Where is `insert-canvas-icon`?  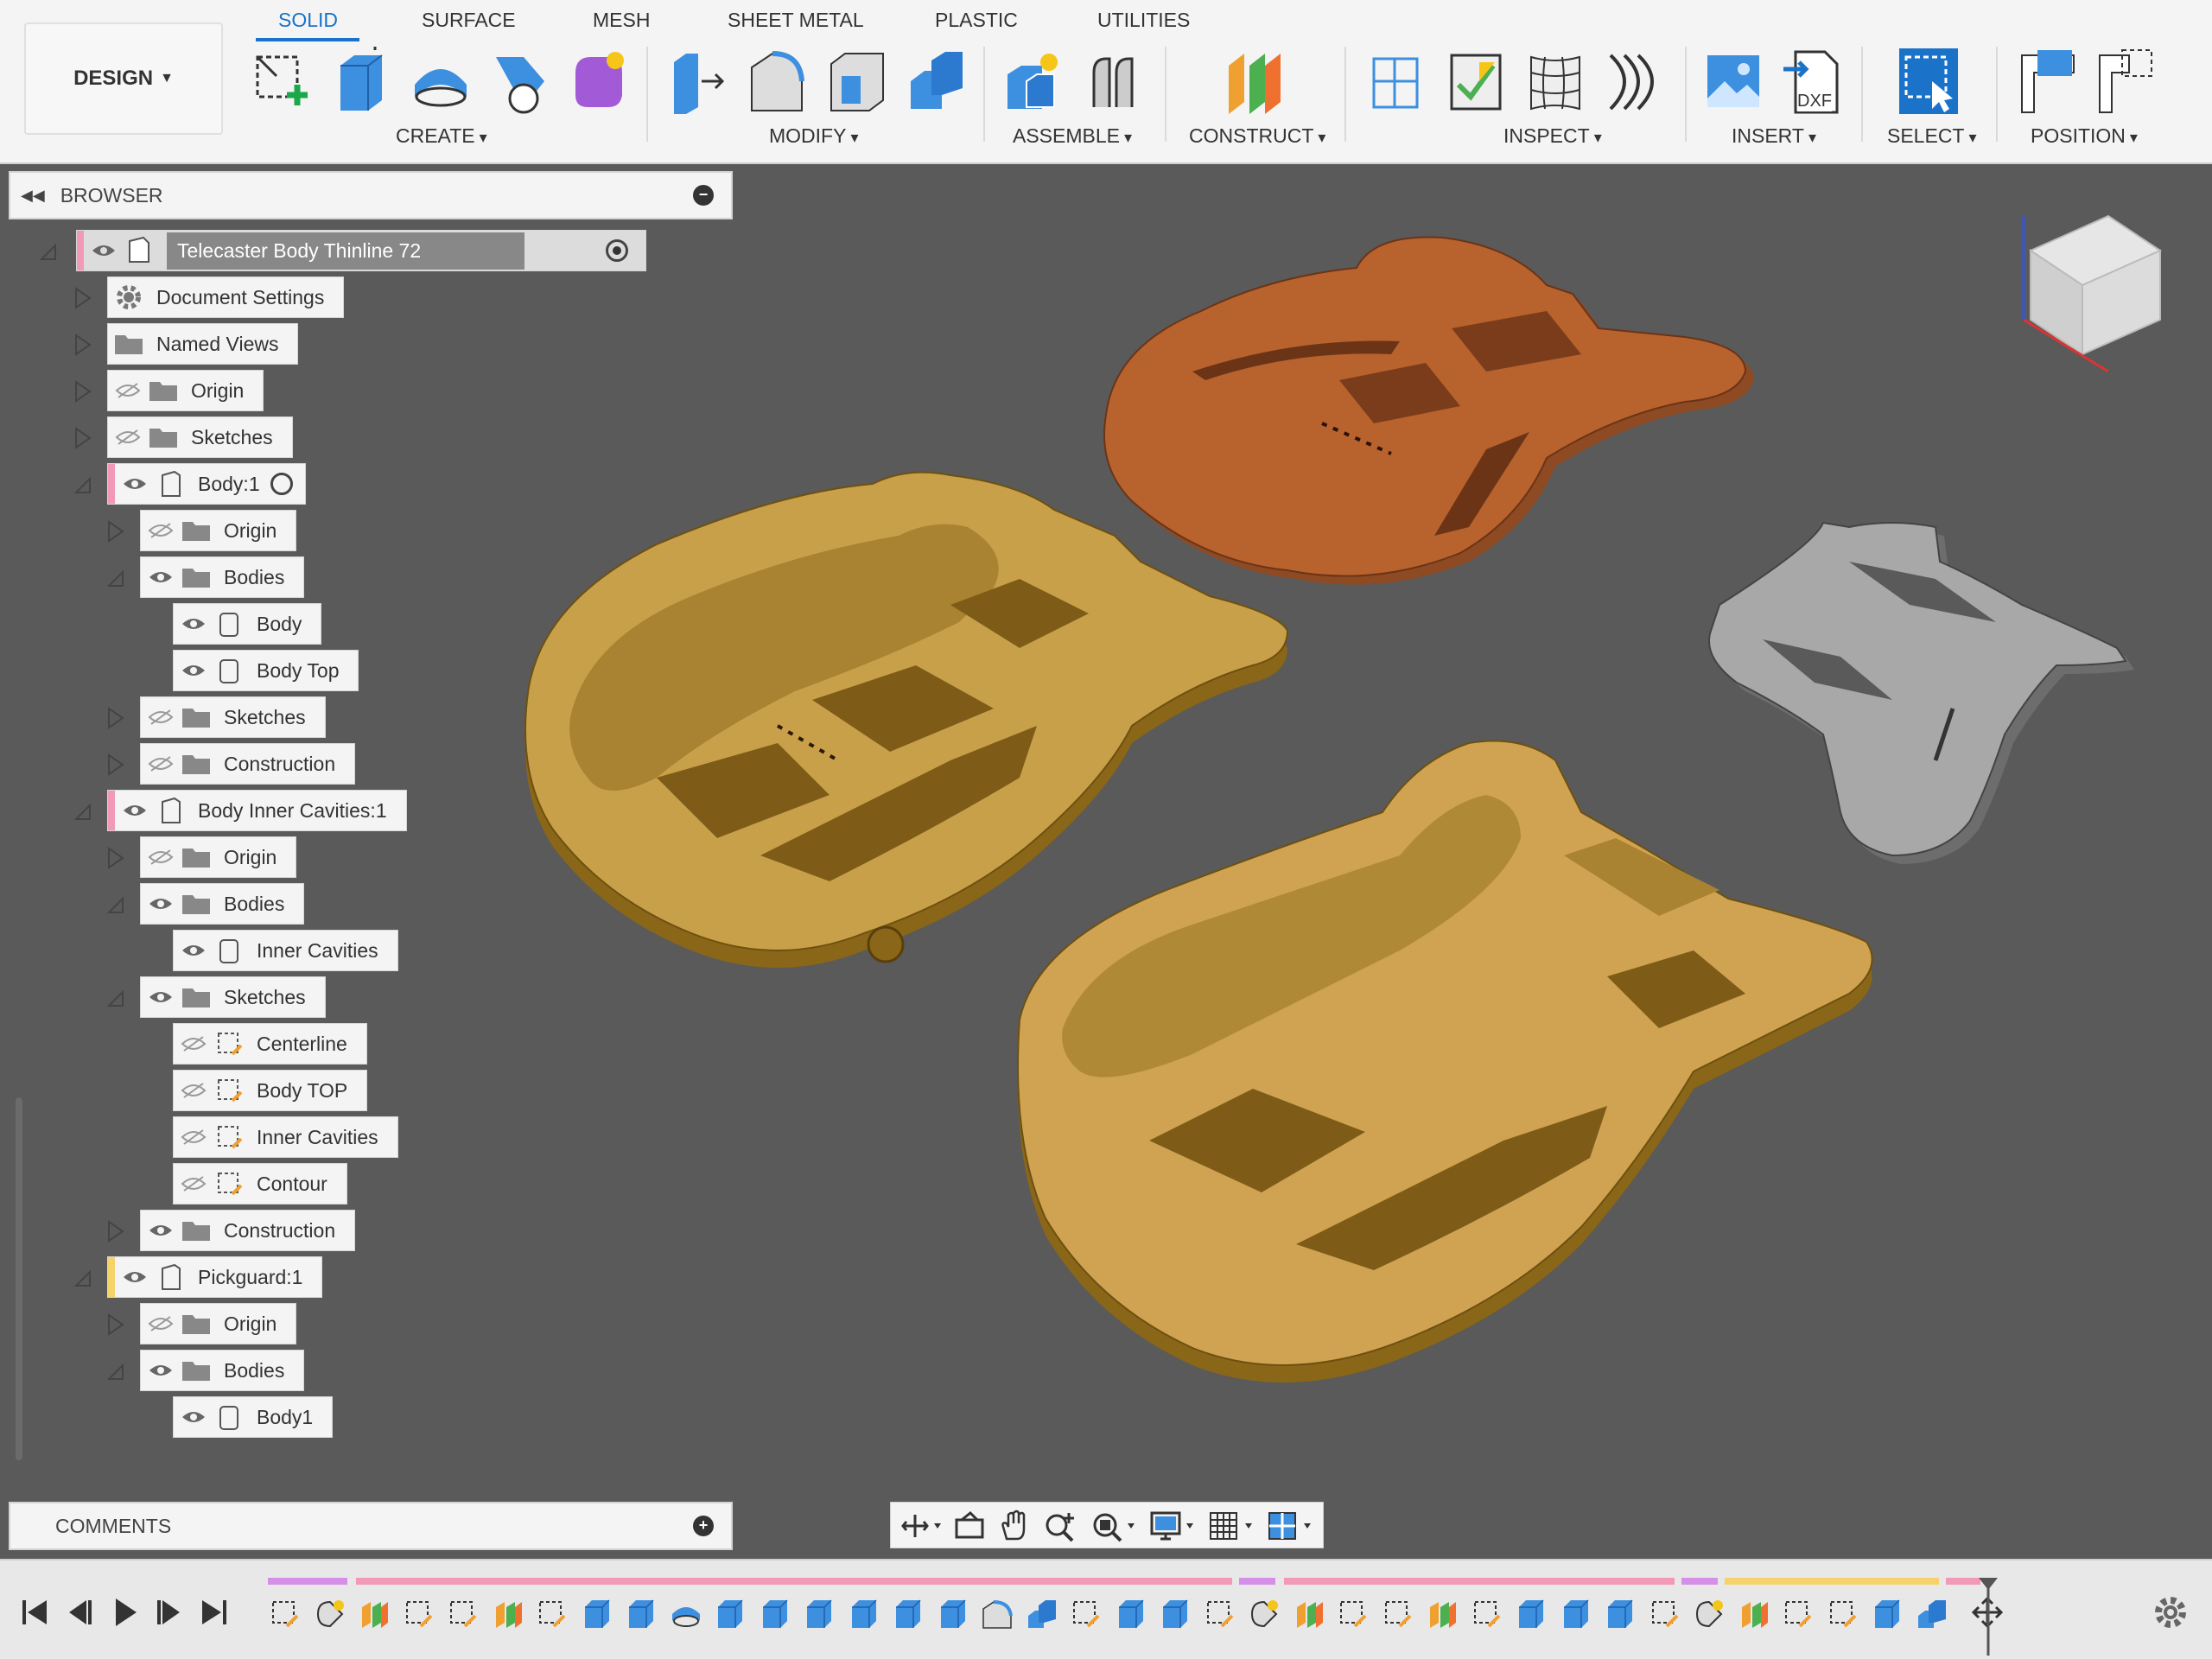 insert-canvas-icon is located at coordinates (1733, 81).